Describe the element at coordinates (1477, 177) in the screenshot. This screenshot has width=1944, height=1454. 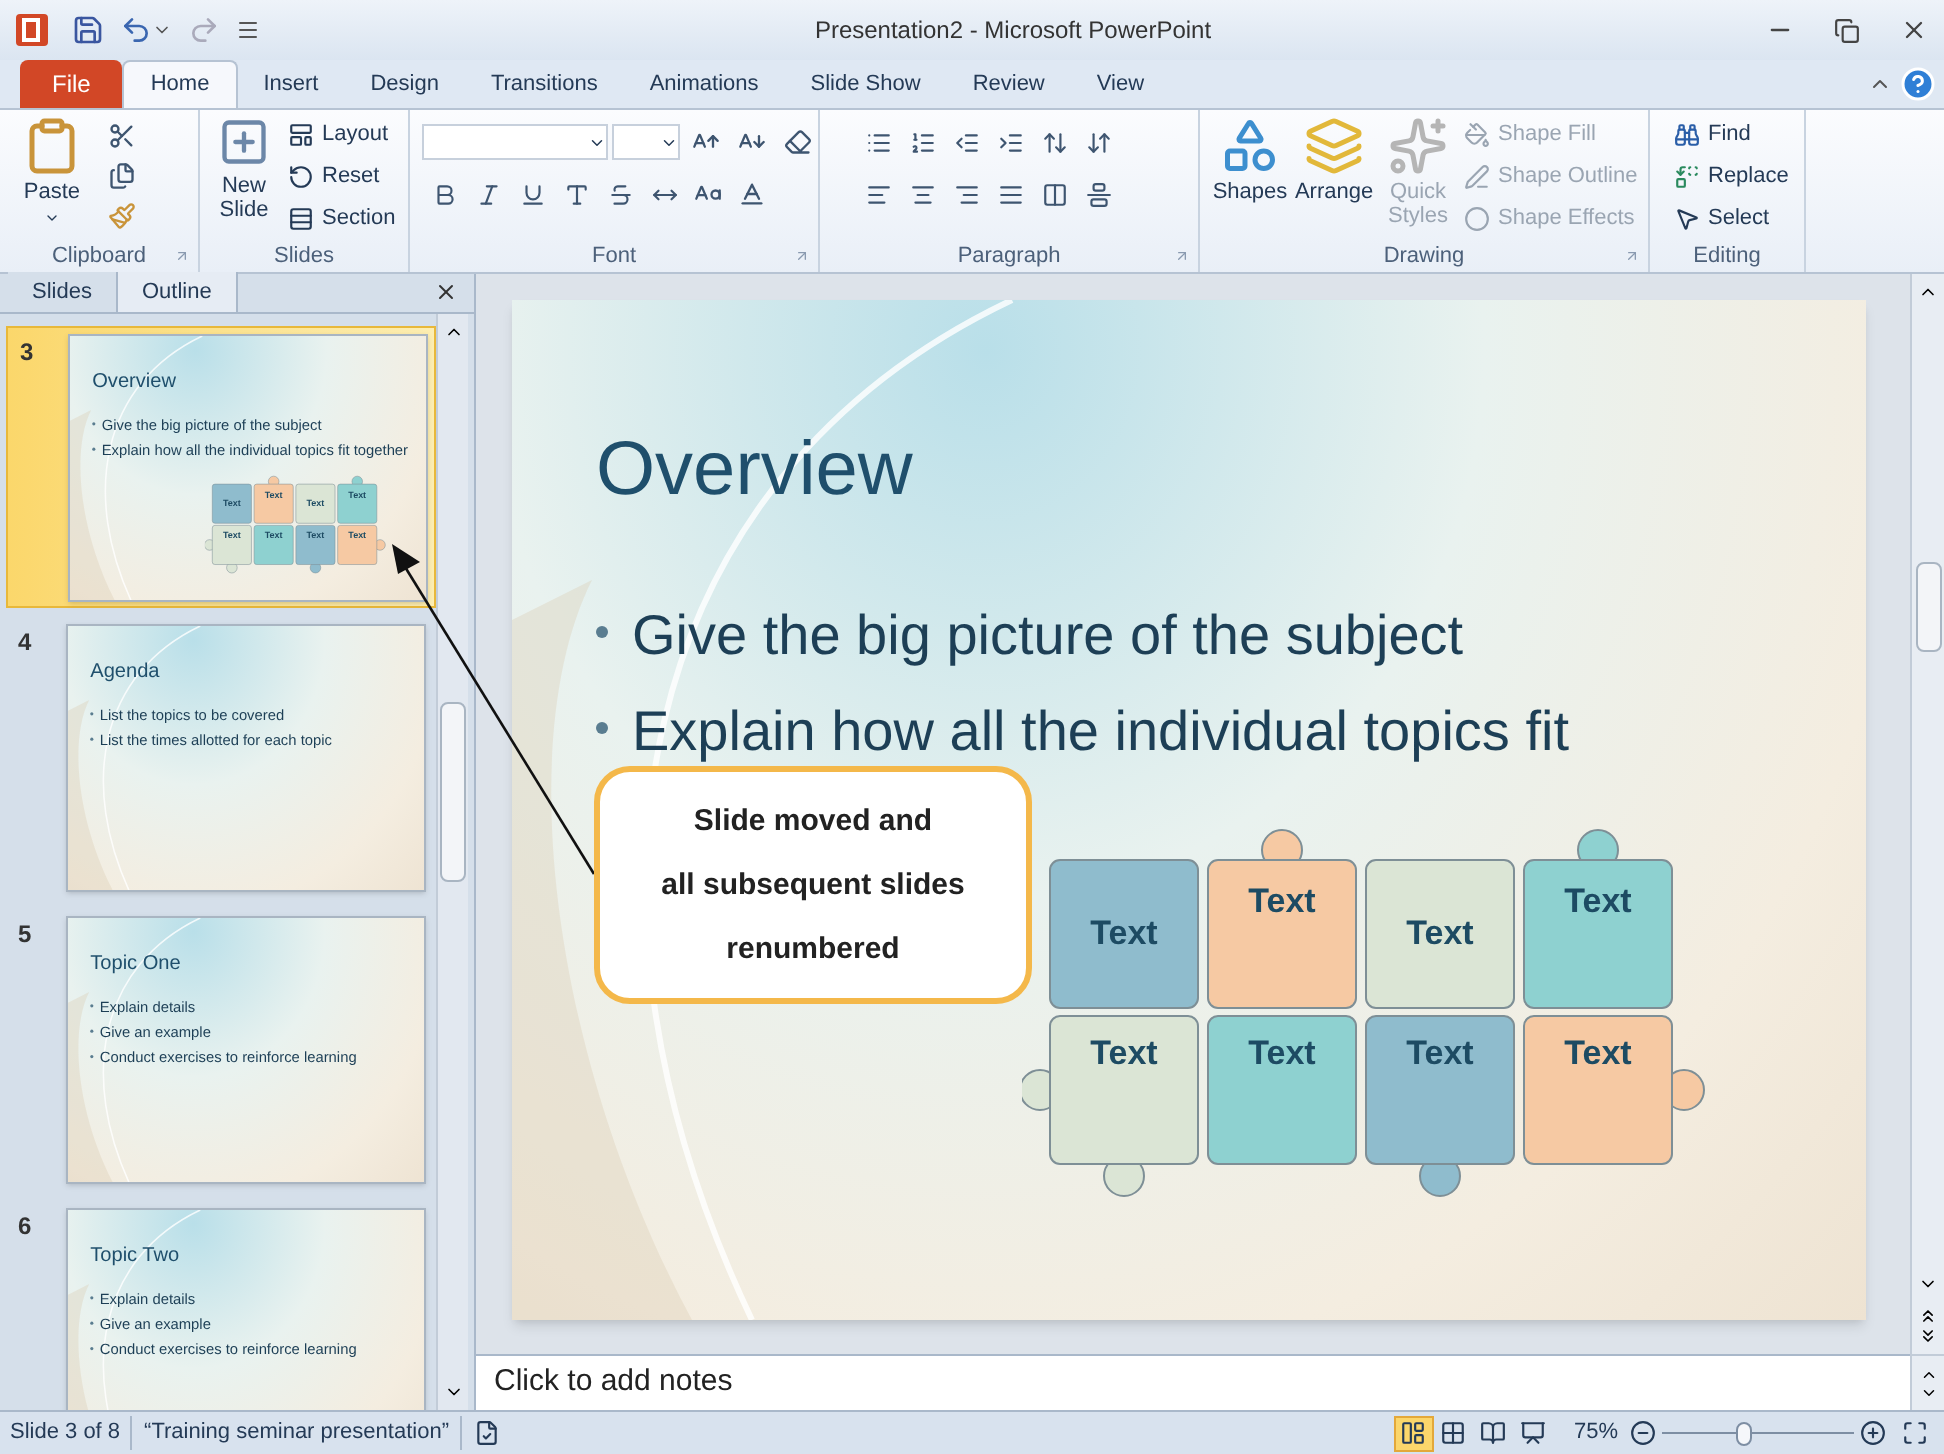
I see `pen-icon` at that location.